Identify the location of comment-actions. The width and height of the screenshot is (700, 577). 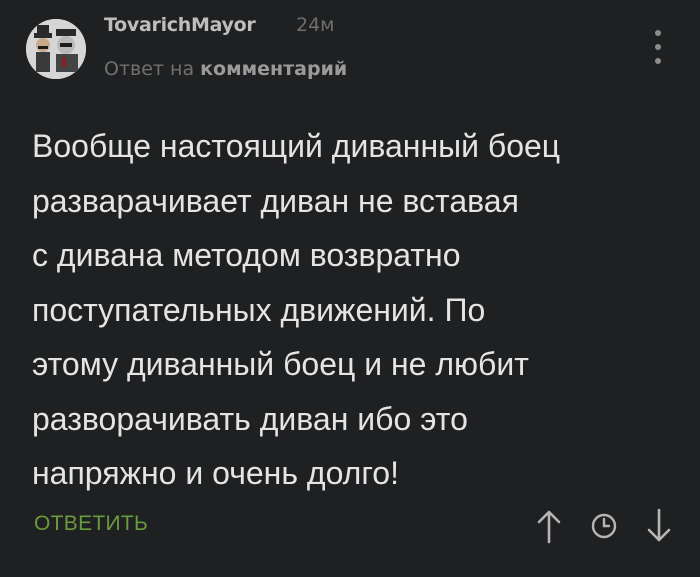
(607, 526).